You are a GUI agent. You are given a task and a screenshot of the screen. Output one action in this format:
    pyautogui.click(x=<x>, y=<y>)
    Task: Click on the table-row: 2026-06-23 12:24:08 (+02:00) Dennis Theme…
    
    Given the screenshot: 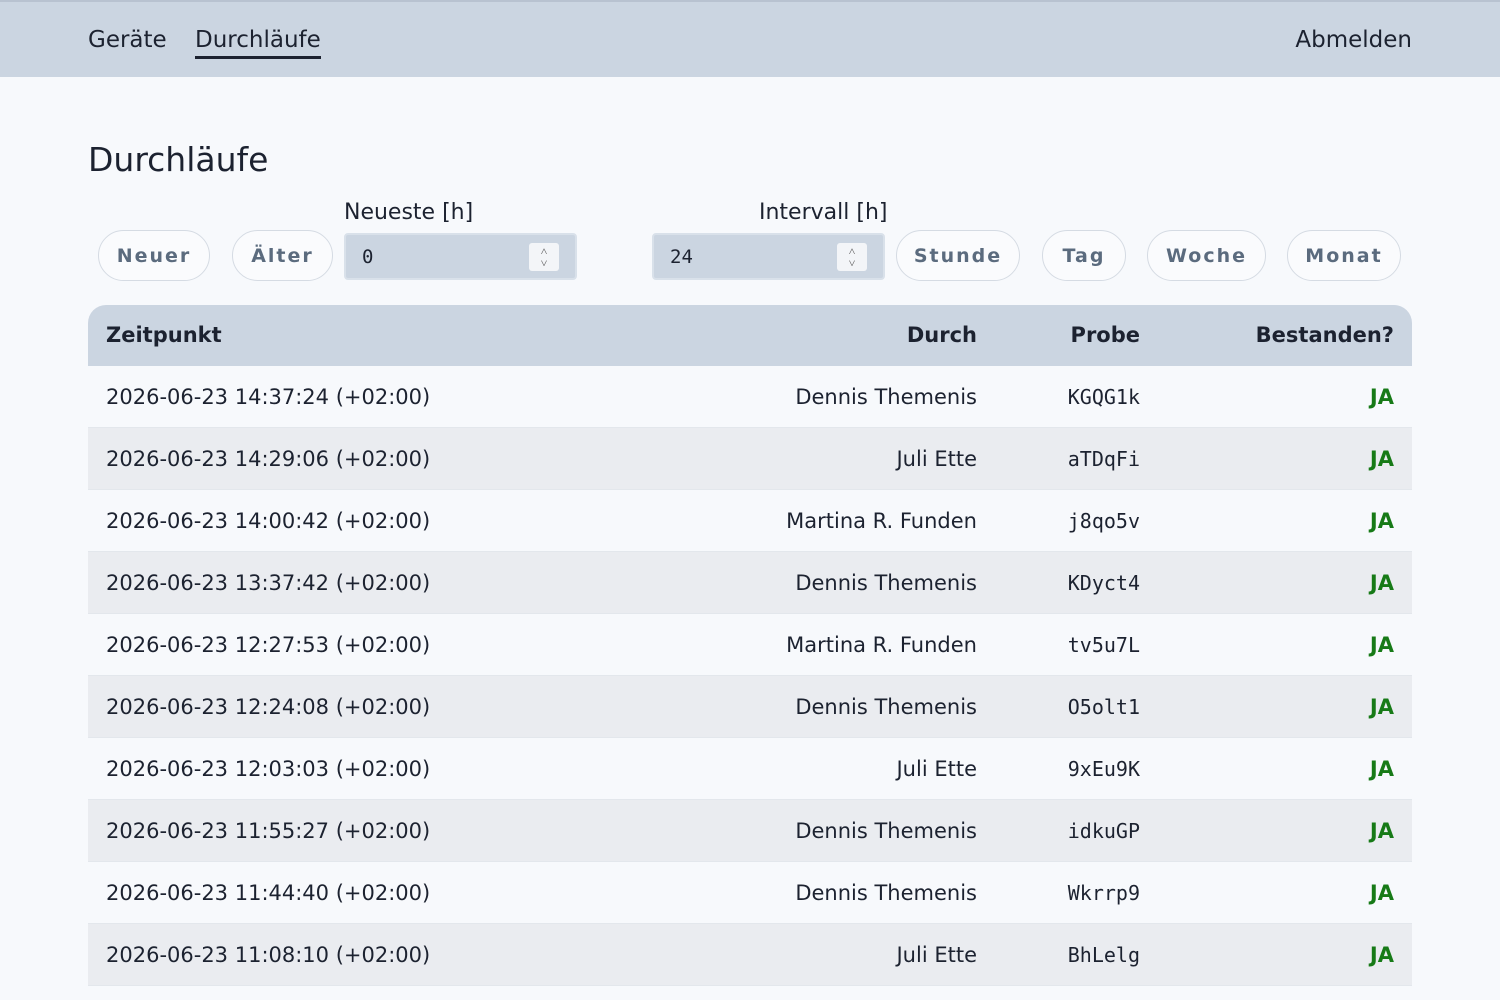 What is the action you would take?
    pyautogui.click(x=750, y=707)
    